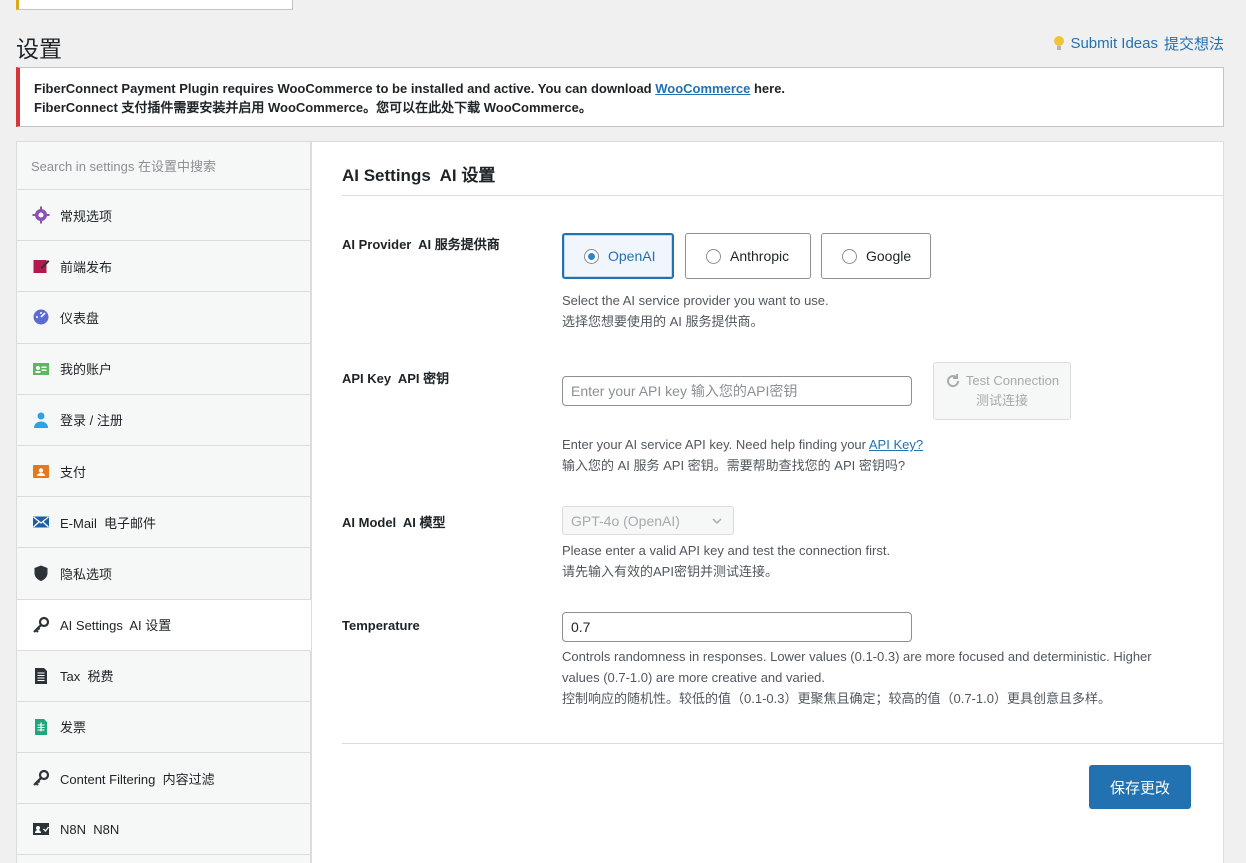 The width and height of the screenshot is (1246, 863). Describe the element at coordinates (86, 574) in the screenshot. I see `sidebar-item-label: 隐私选项` at that location.